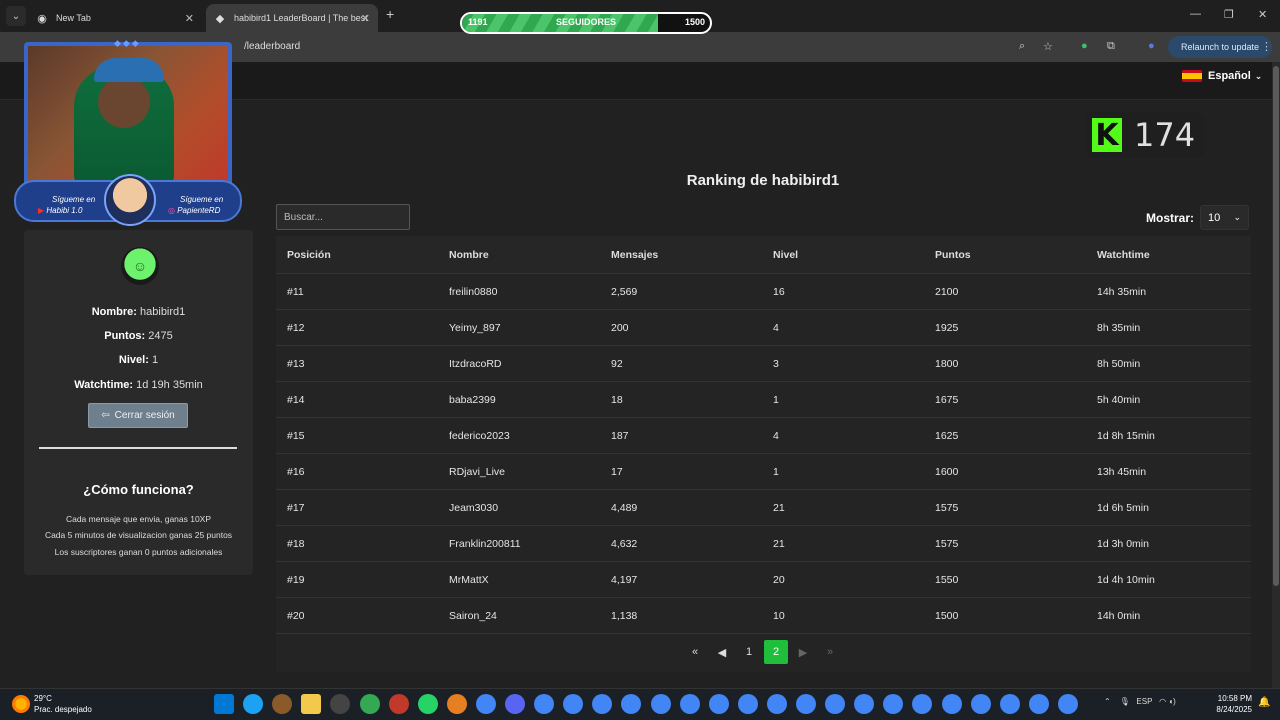  I want to click on table-cell: #19, so click(296, 579).